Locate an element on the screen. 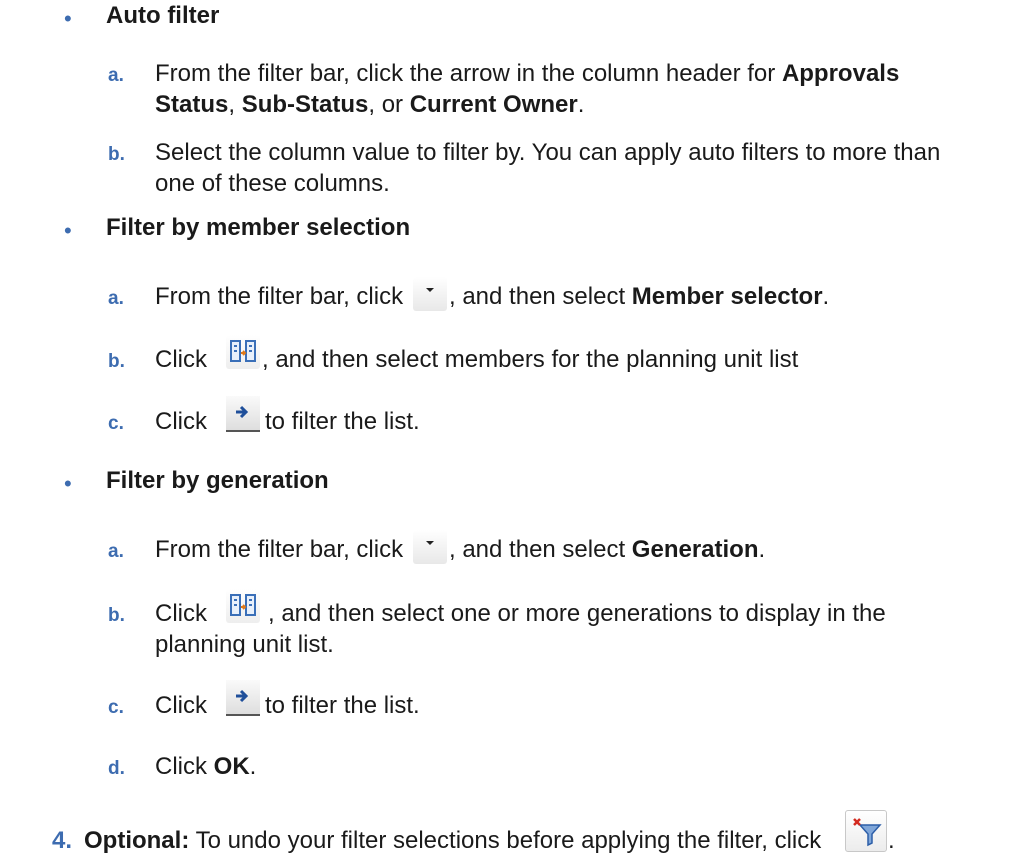 This screenshot has width=1032, height=858. generation-step-a: From the filter bar, click is located at coordinates (279, 549).